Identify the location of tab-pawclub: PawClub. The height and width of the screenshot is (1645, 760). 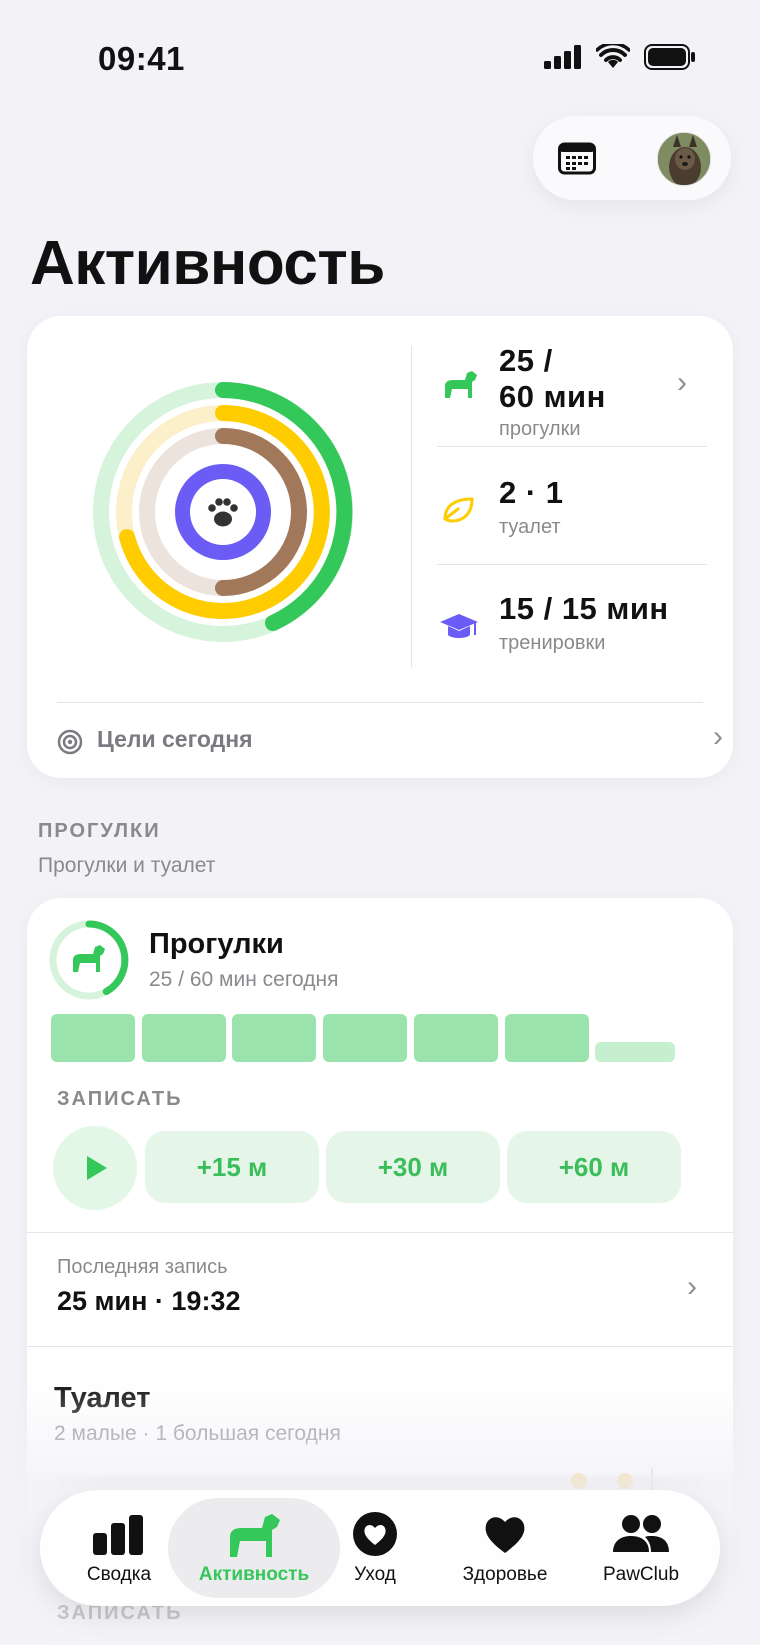
(641, 1548).